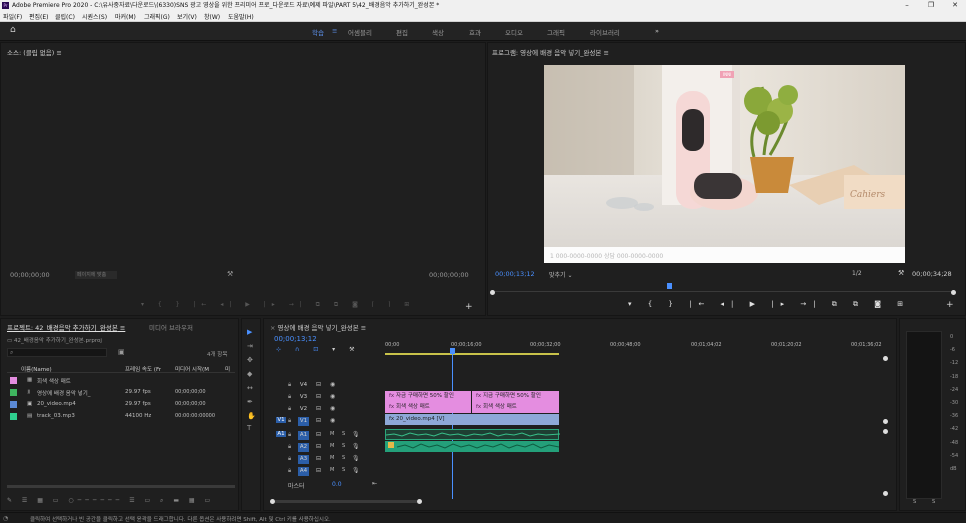 The height and width of the screenshot is (523, 966). Describe the element at coordinates (514, 32) in the screenshot. I see `workspace-tab-audio: 오디오` at that location.